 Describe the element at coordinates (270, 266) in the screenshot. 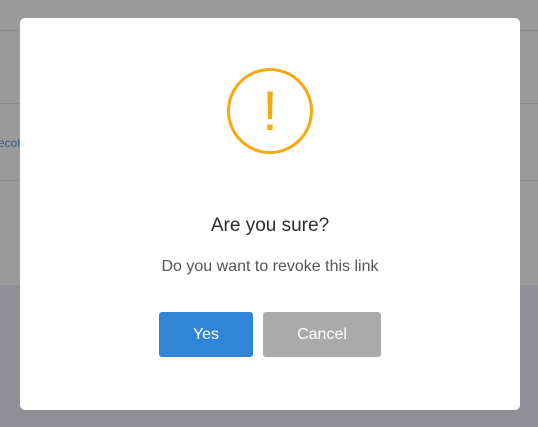

I see `dialog-text: Do you want to revoke this link` at that location.